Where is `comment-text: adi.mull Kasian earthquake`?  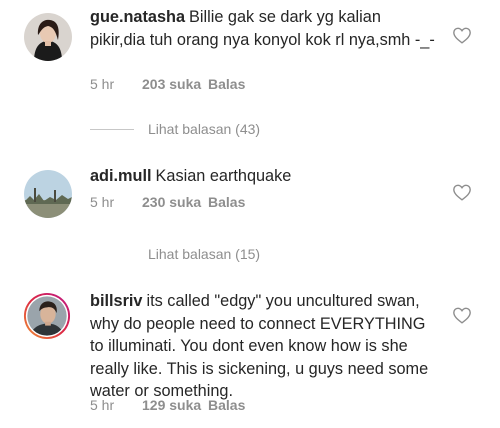 comment-text: adi.mull Kasian earthquake is located at coordinates (263, 176).